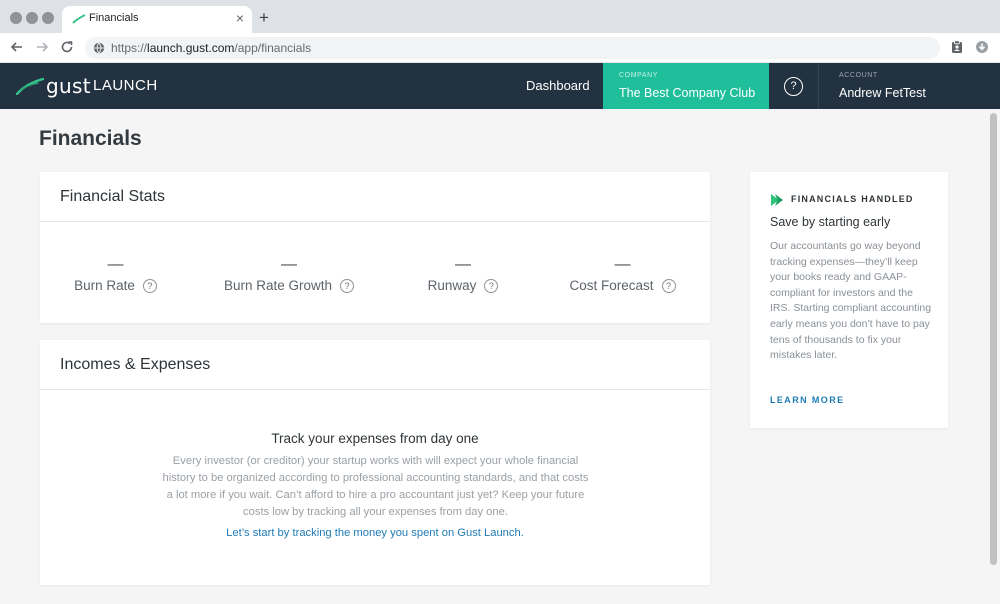  Describe the element at coordinates (452, 285) in the screenshot. I see `stat-label: Runway` at that location.